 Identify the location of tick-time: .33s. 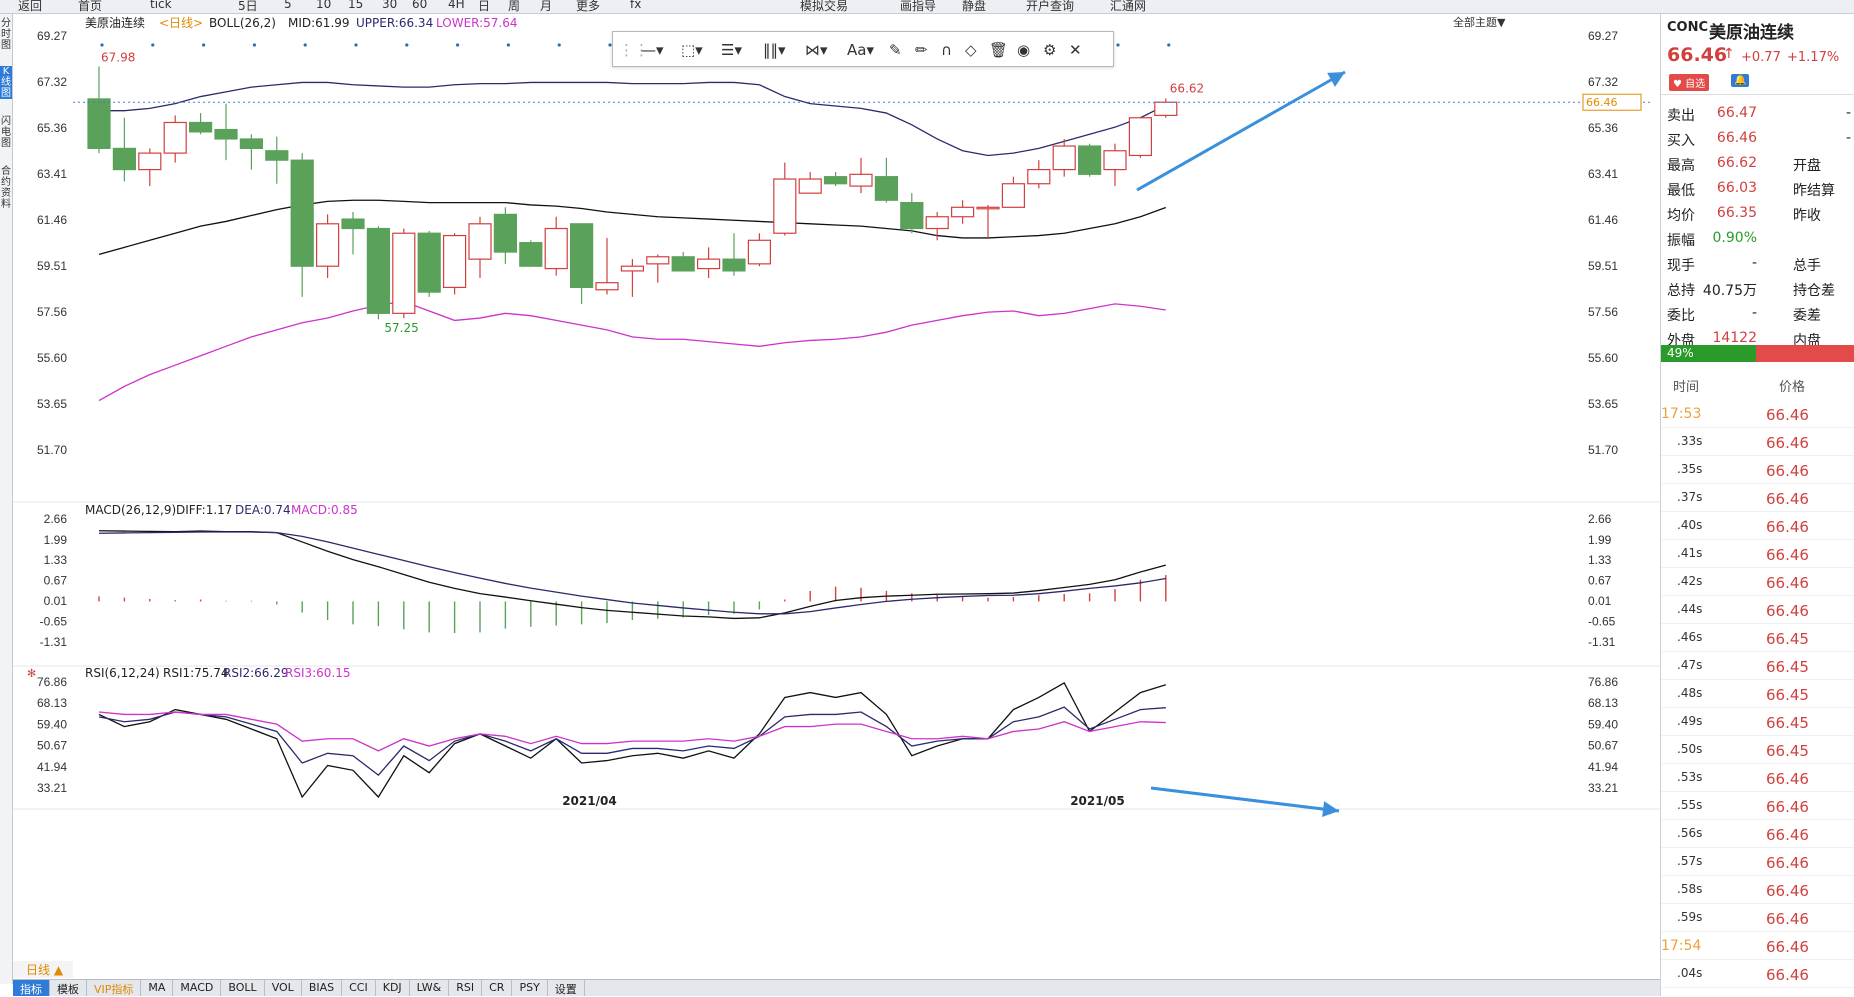
(1690, 441).